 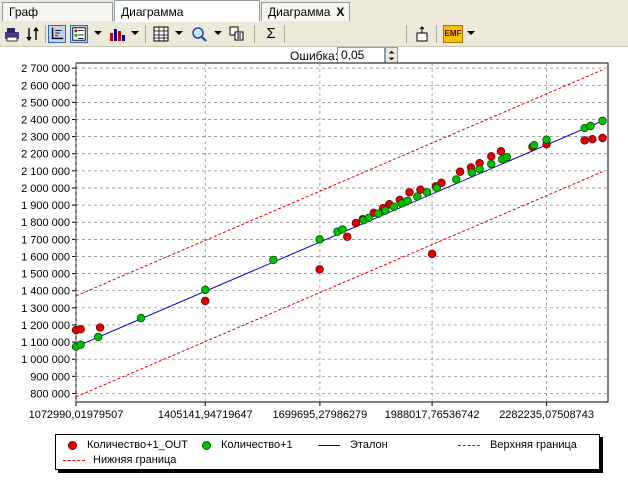 I want to click on y-tick-label: 1 700 000, so click(x=45, y=240).